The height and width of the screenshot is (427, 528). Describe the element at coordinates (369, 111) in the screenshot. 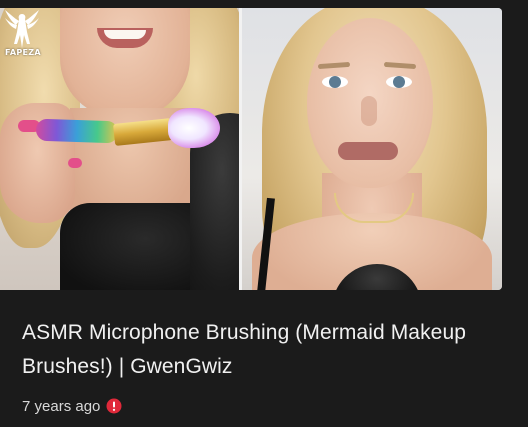

I see `nose-shape` at that location.